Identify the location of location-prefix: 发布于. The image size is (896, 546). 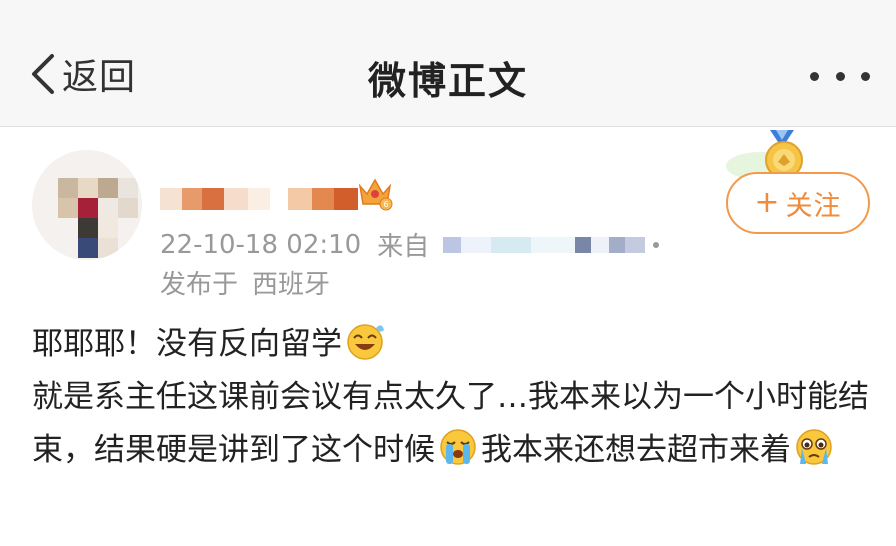
(199, 285).